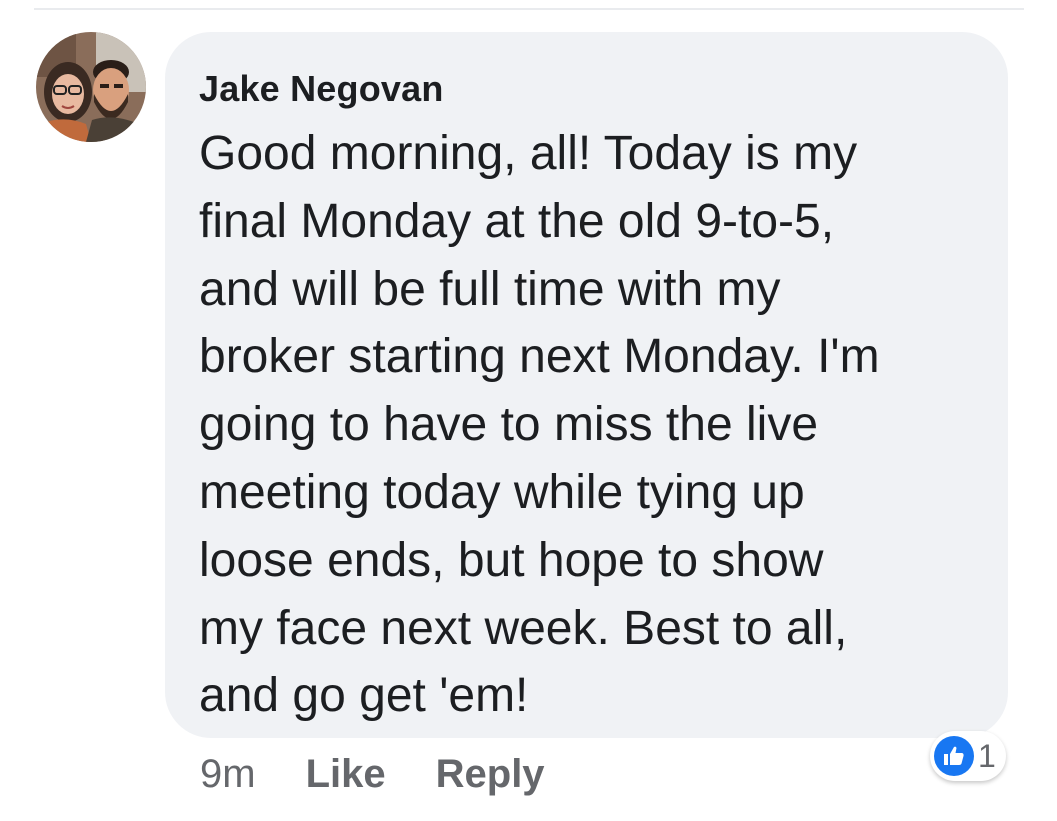  What do you see at coordinates (954, 756) in the screenshot?
I see `thumbs-up-icon` at bounding box center [954, 756].